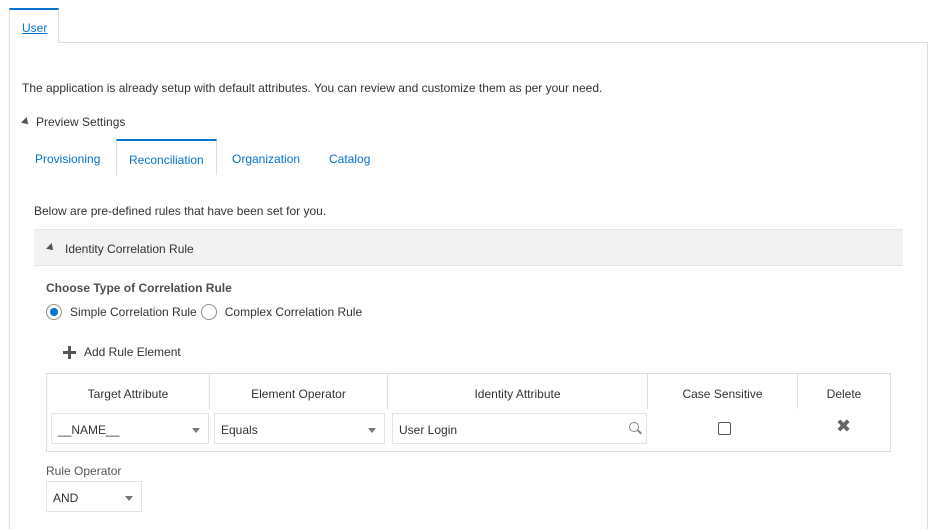  I want to click on preview-settings-toggle: Preview Settings, so click(73, 122).